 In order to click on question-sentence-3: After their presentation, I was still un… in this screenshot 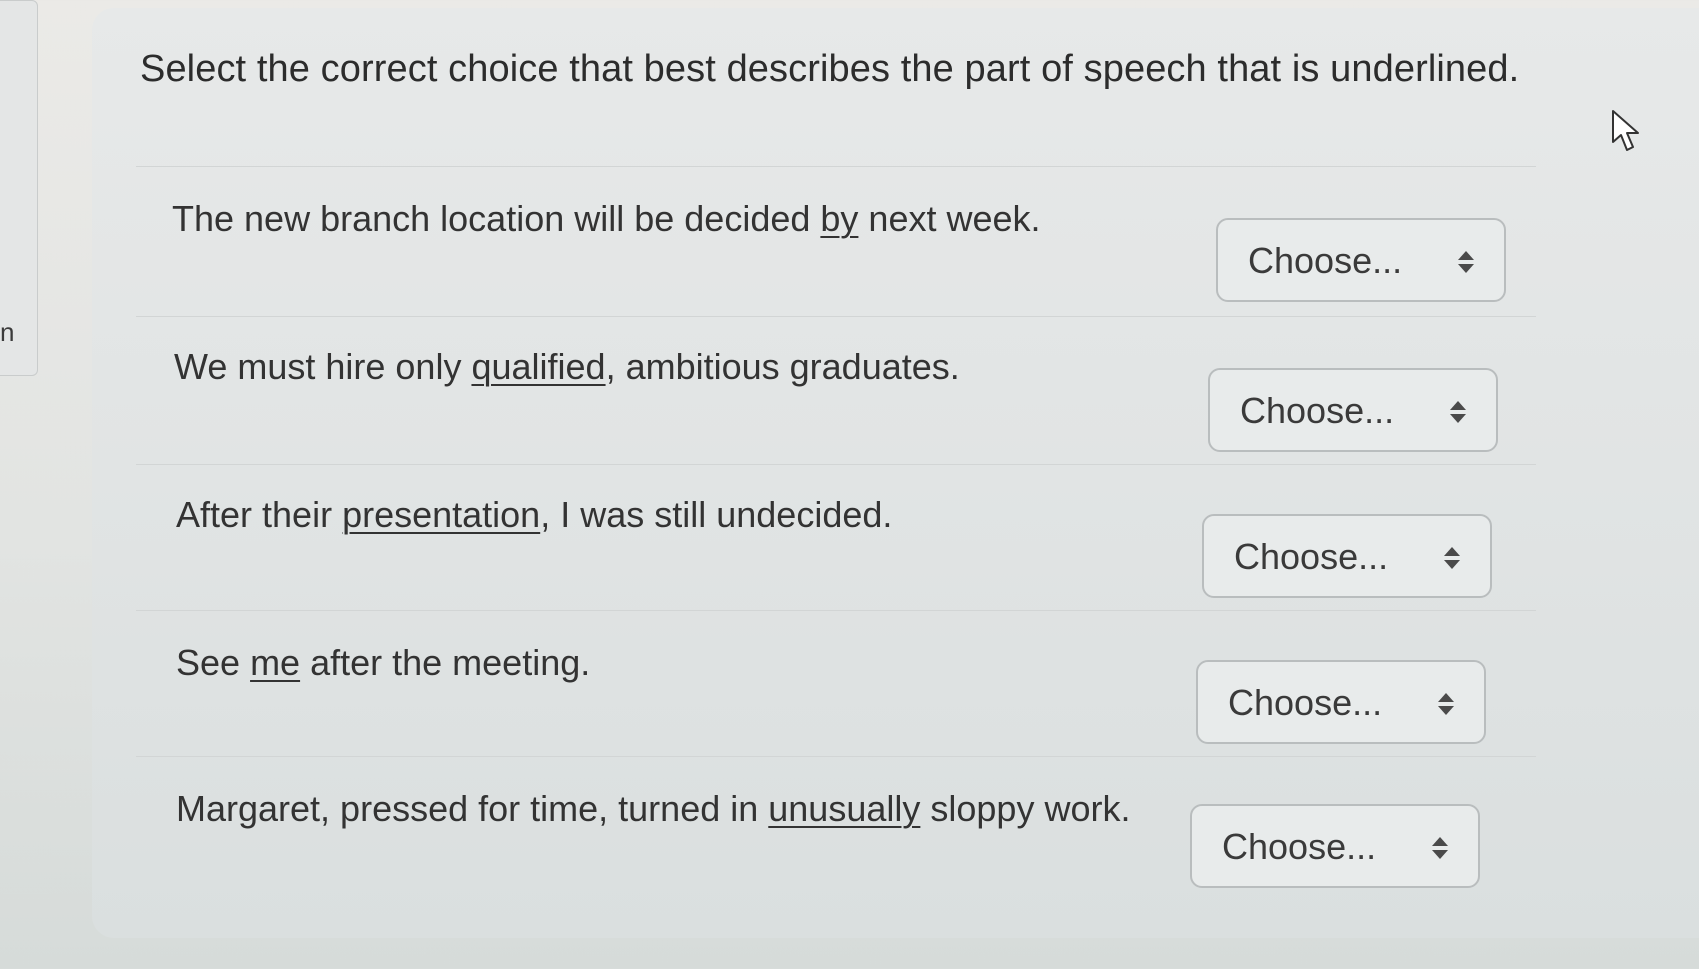, I will do `click(534, 515)`.